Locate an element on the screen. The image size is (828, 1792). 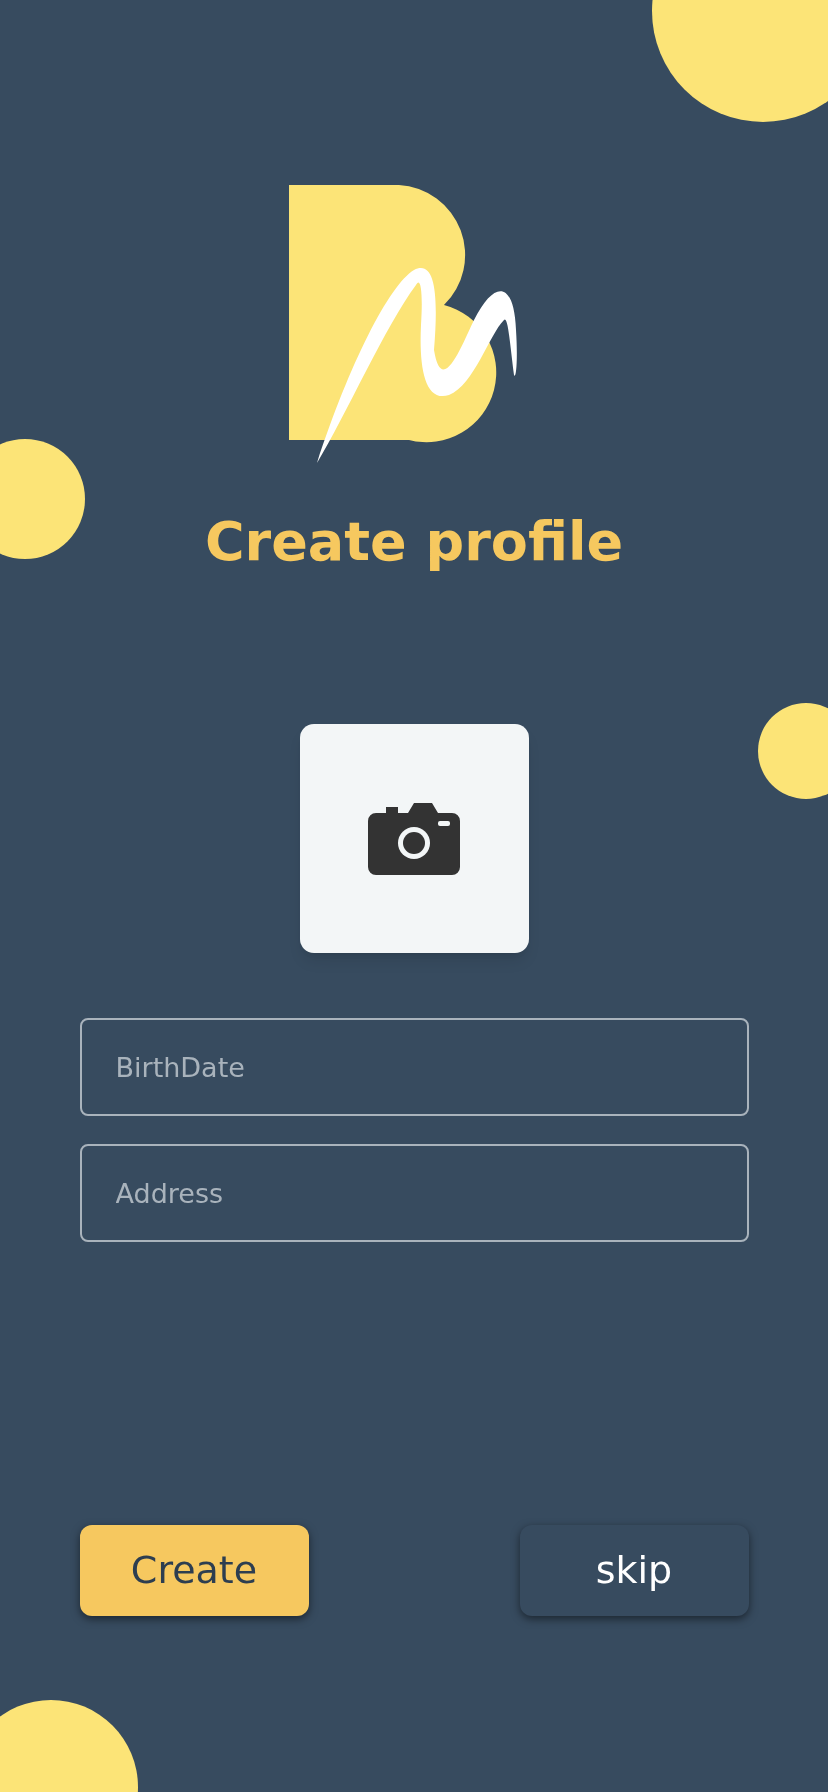
photo-picker is located at coordinates (414, 838).